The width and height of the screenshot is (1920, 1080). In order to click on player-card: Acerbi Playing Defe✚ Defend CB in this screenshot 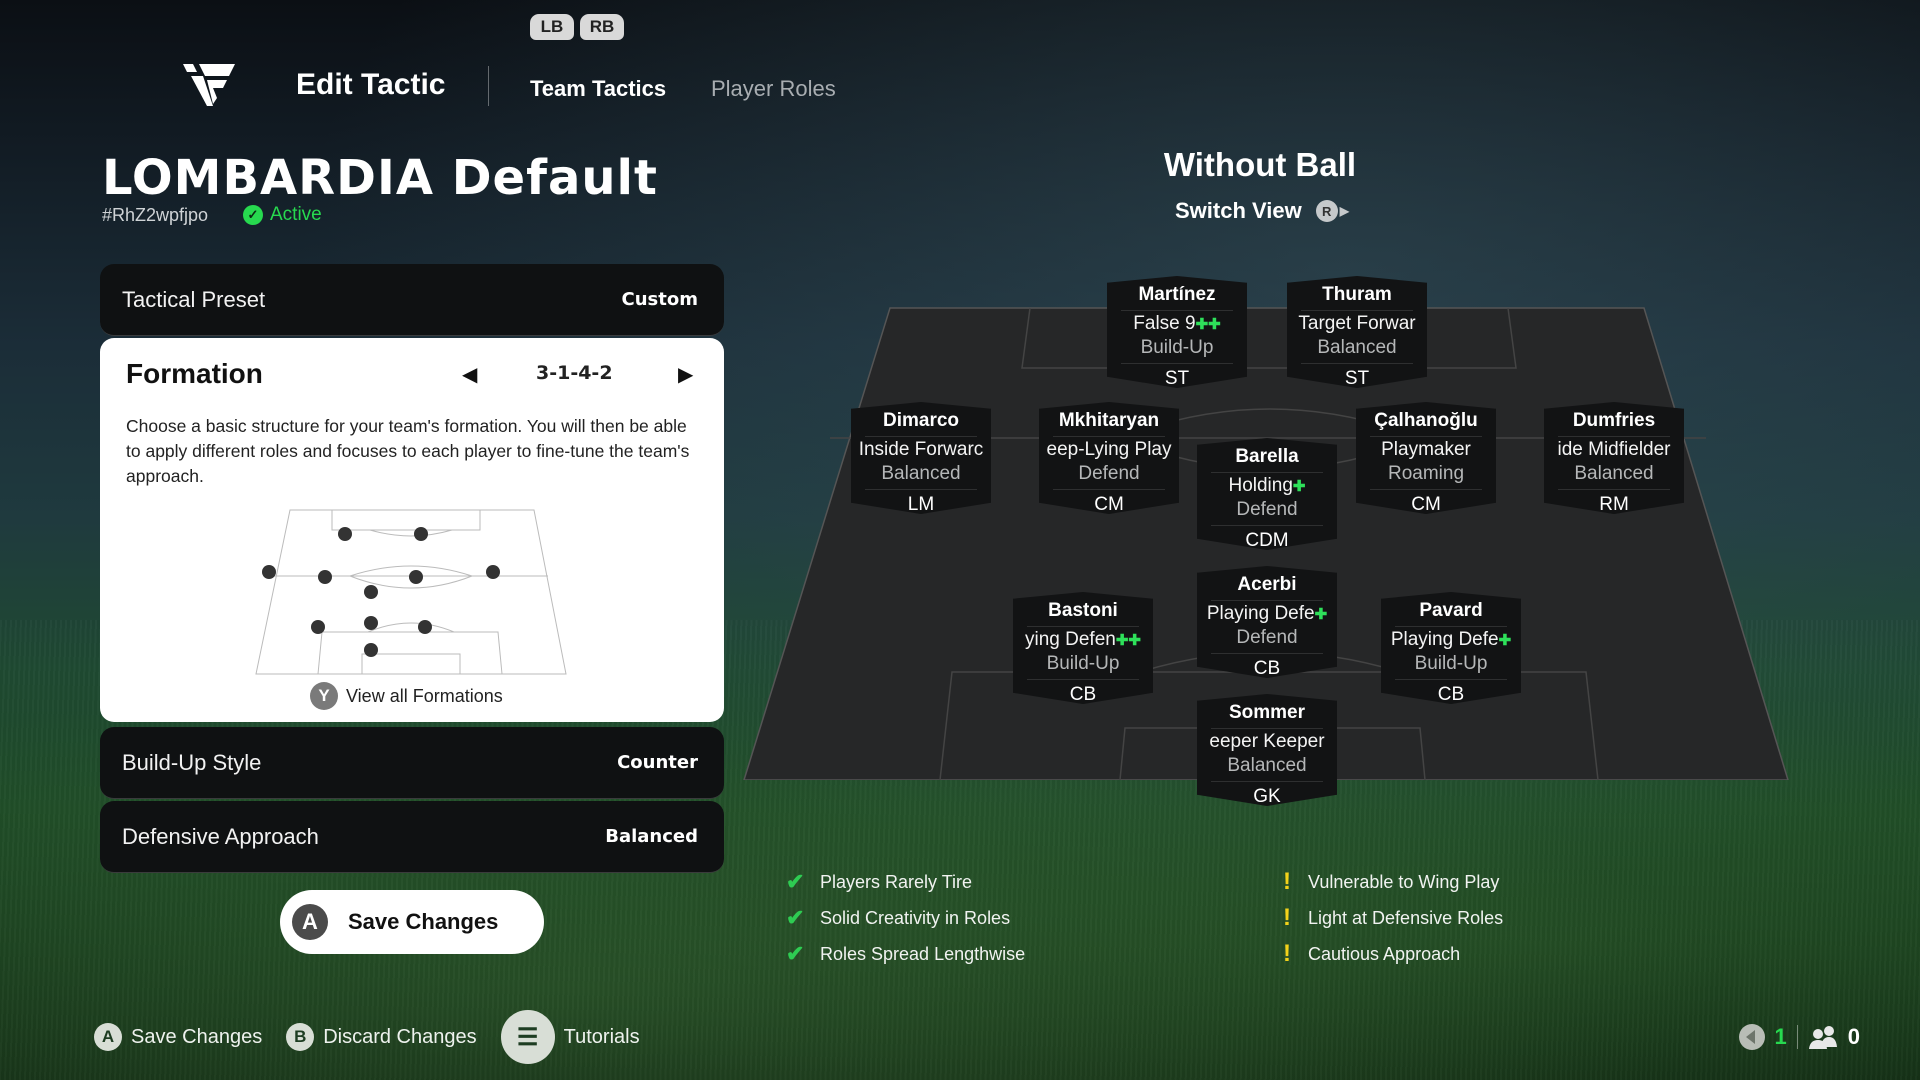, I will do `click(1267, 622)`.